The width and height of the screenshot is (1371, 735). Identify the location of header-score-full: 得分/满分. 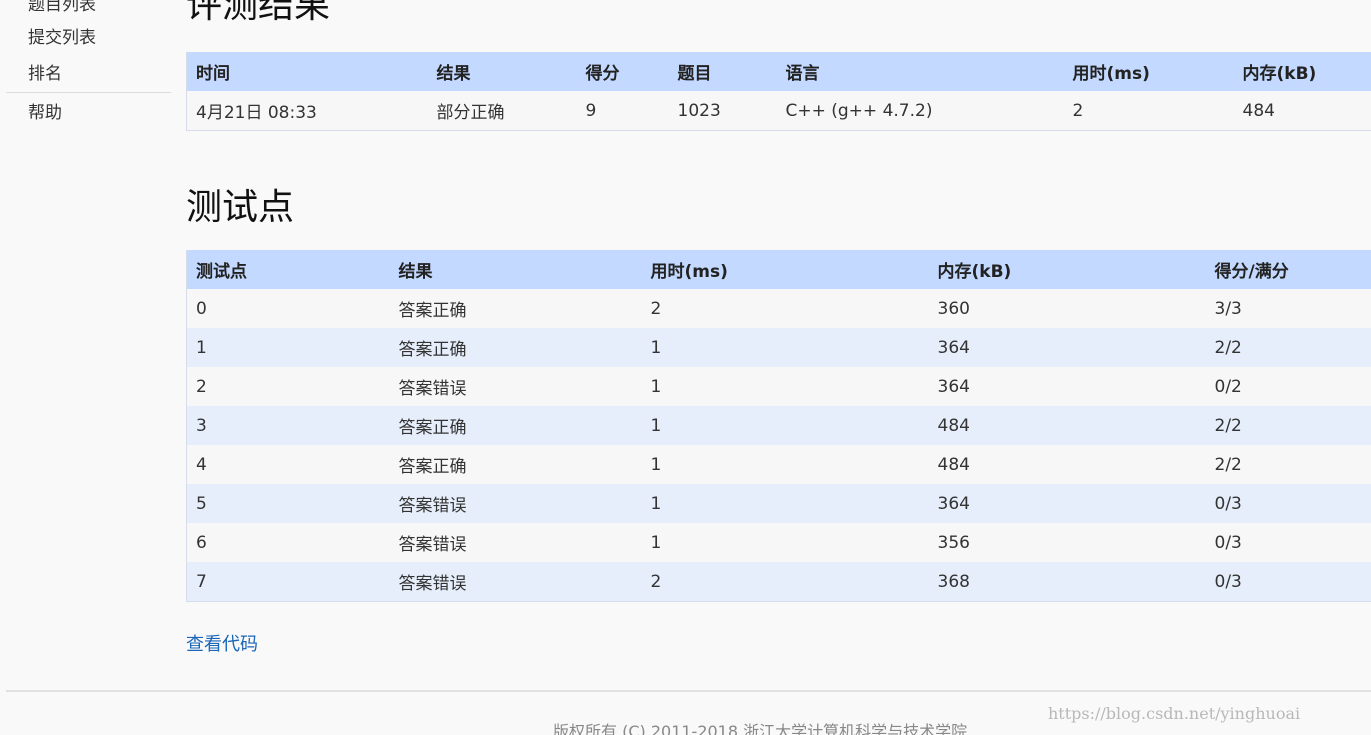
(1288, 269).